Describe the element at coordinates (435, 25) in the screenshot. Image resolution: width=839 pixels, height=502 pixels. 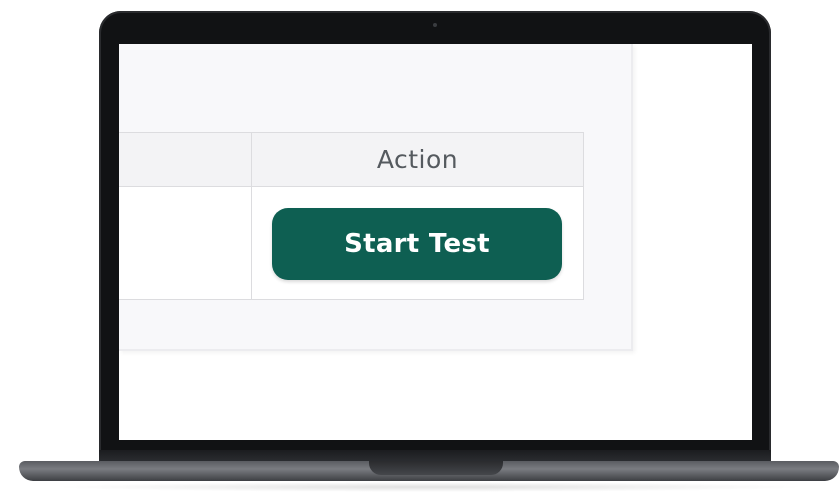
I see `camera-icon` at that location.